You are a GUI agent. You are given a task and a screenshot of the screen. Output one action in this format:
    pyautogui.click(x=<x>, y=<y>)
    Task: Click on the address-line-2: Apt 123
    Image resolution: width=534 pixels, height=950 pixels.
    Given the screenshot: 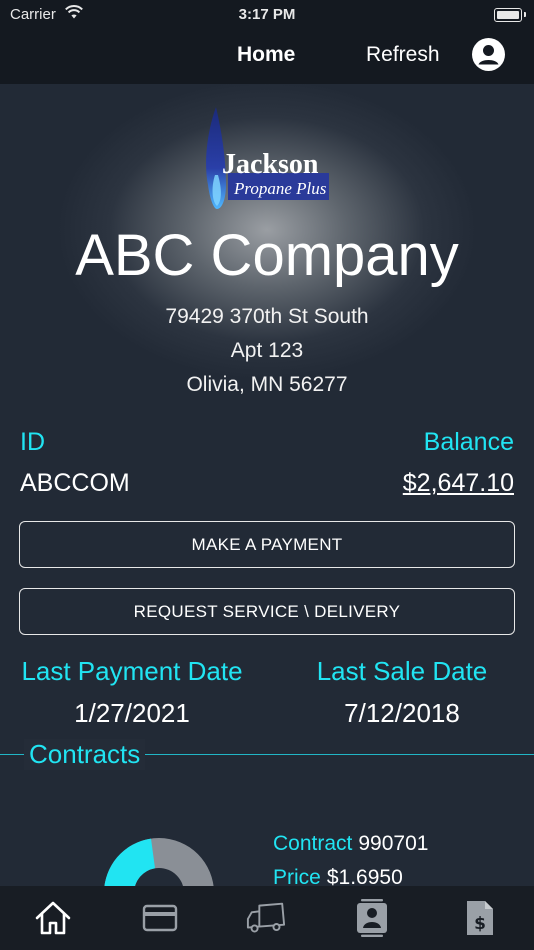 What is the action you would take?
    pyautogui.click(x=267, y=350)
    